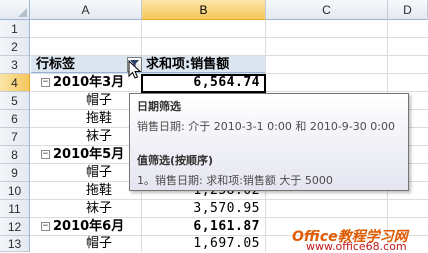 This screenshot has width=428, height=253. I want to click on row-header-12: 12, so click(15, 227).